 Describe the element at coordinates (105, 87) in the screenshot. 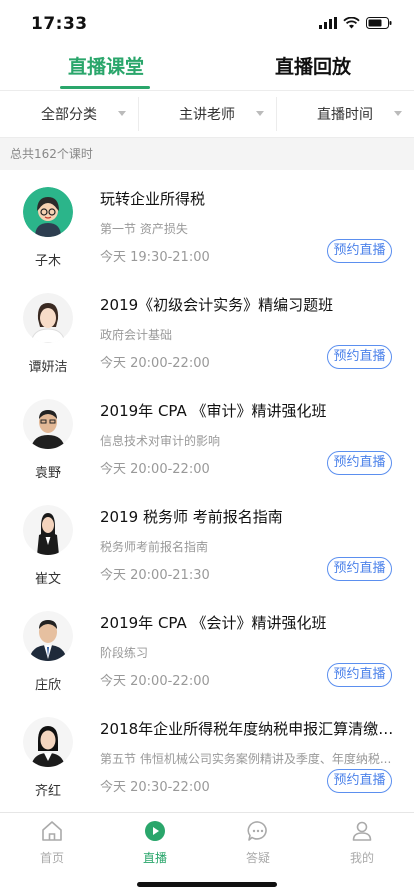

I see `active-tab-indicator` at that location.